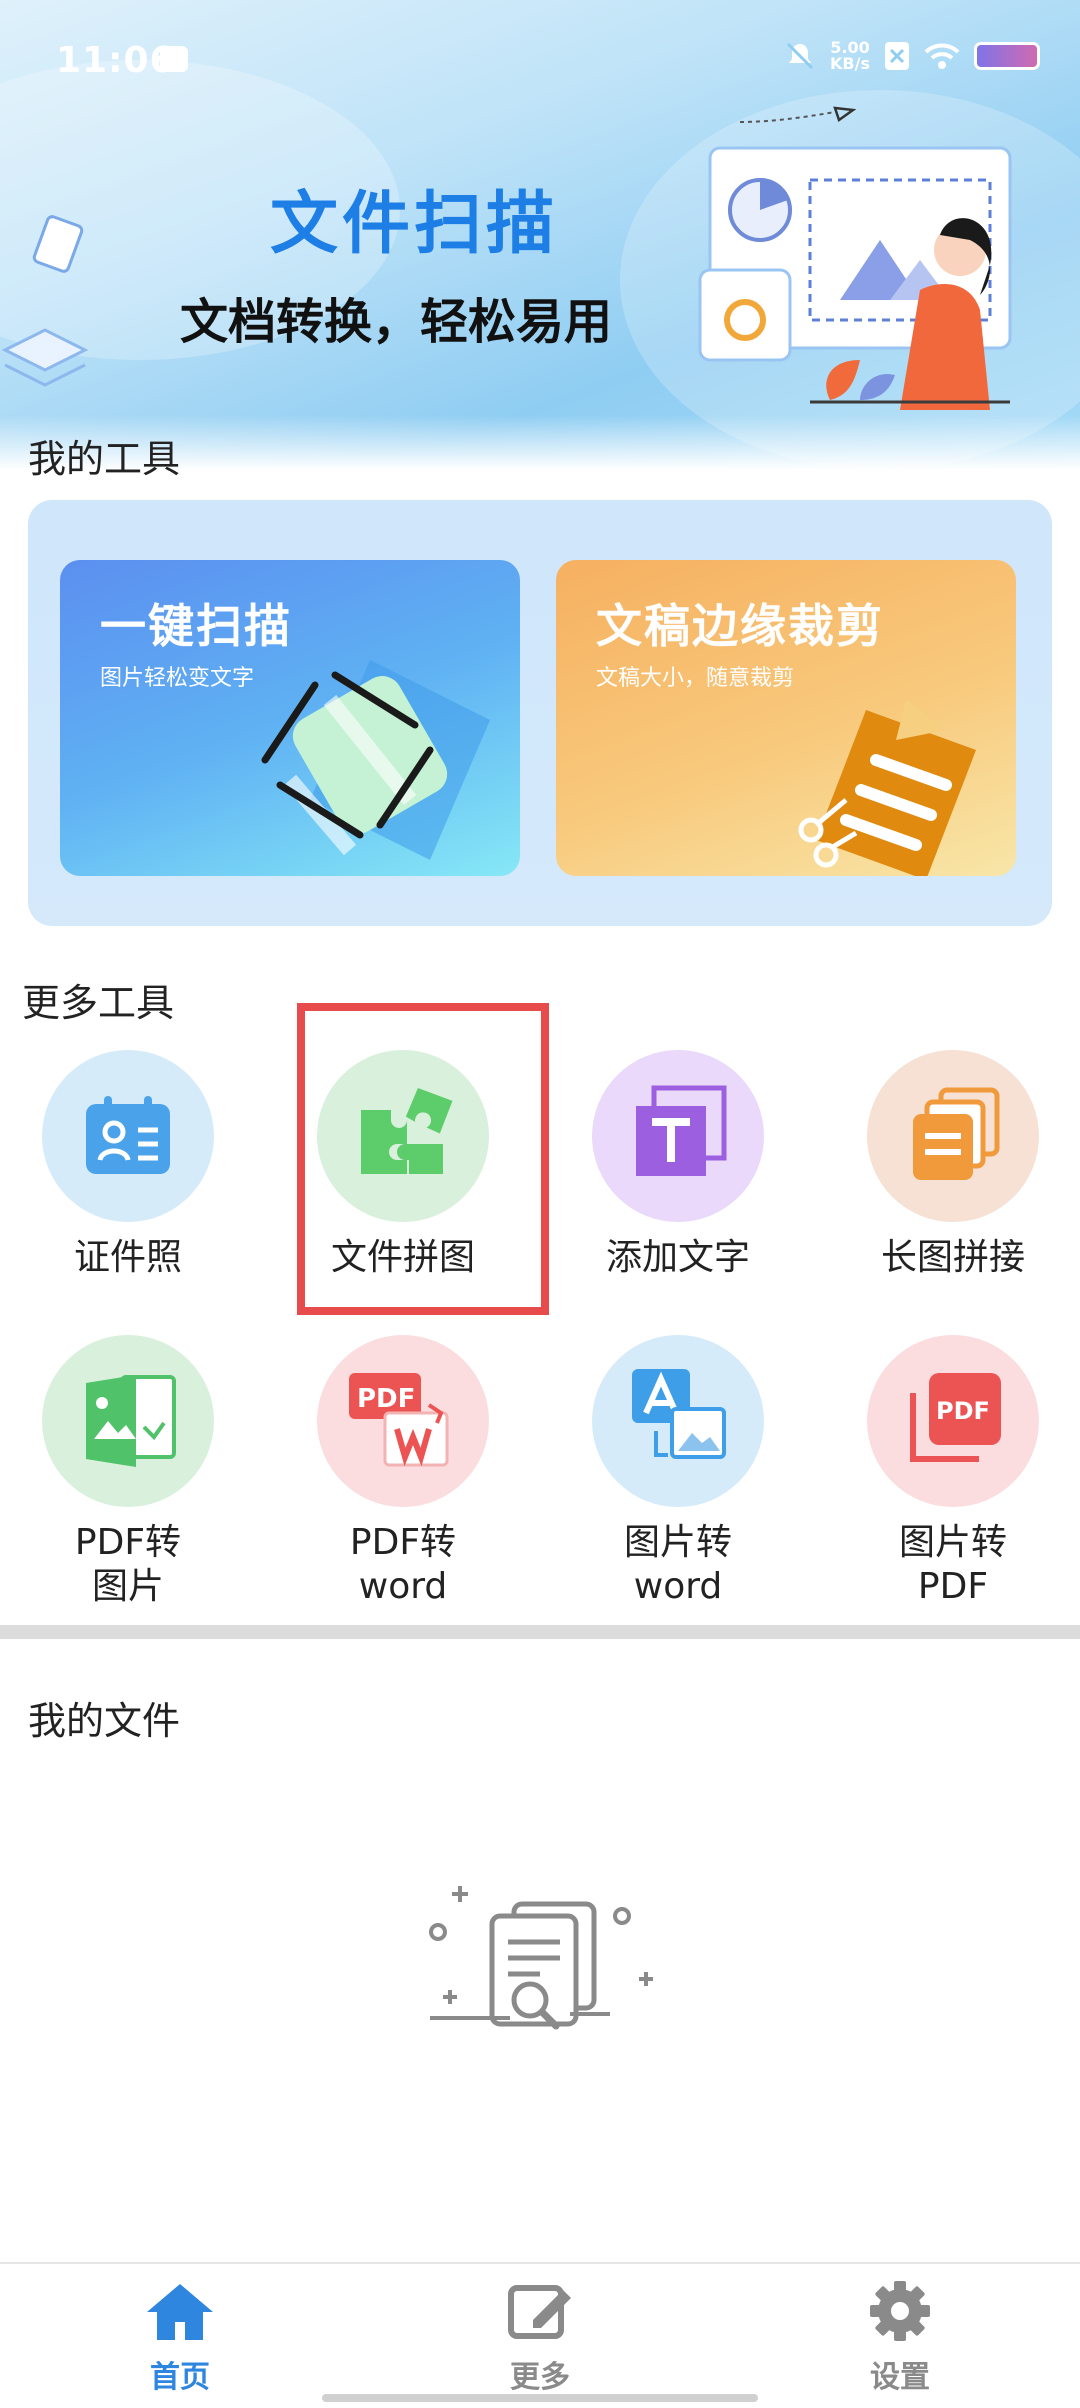  Describe the element at coordinates (396, 322) in the screenshot. I see `banner-subtitle: 文档转换，轻松易用` at that location.